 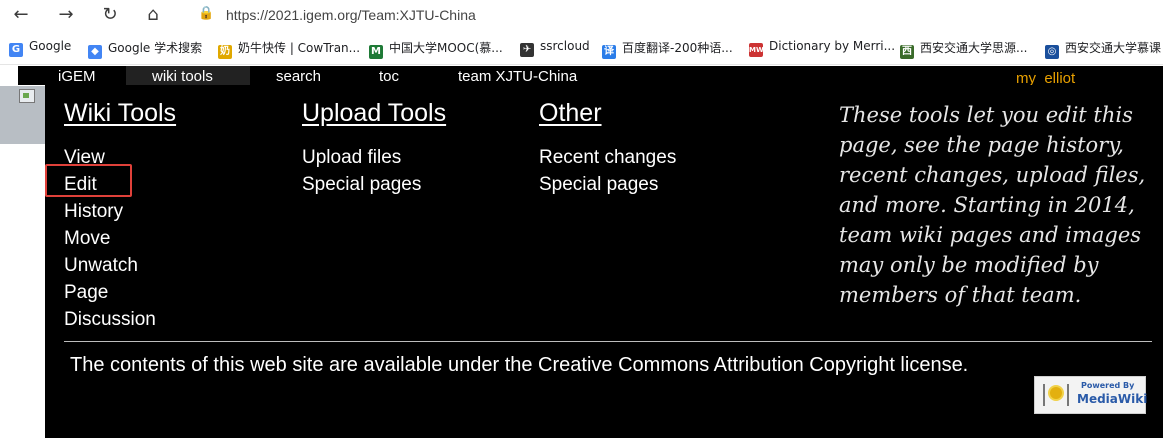 I want to click on link-upload-files: Upload files, so click(x=374, y=157).